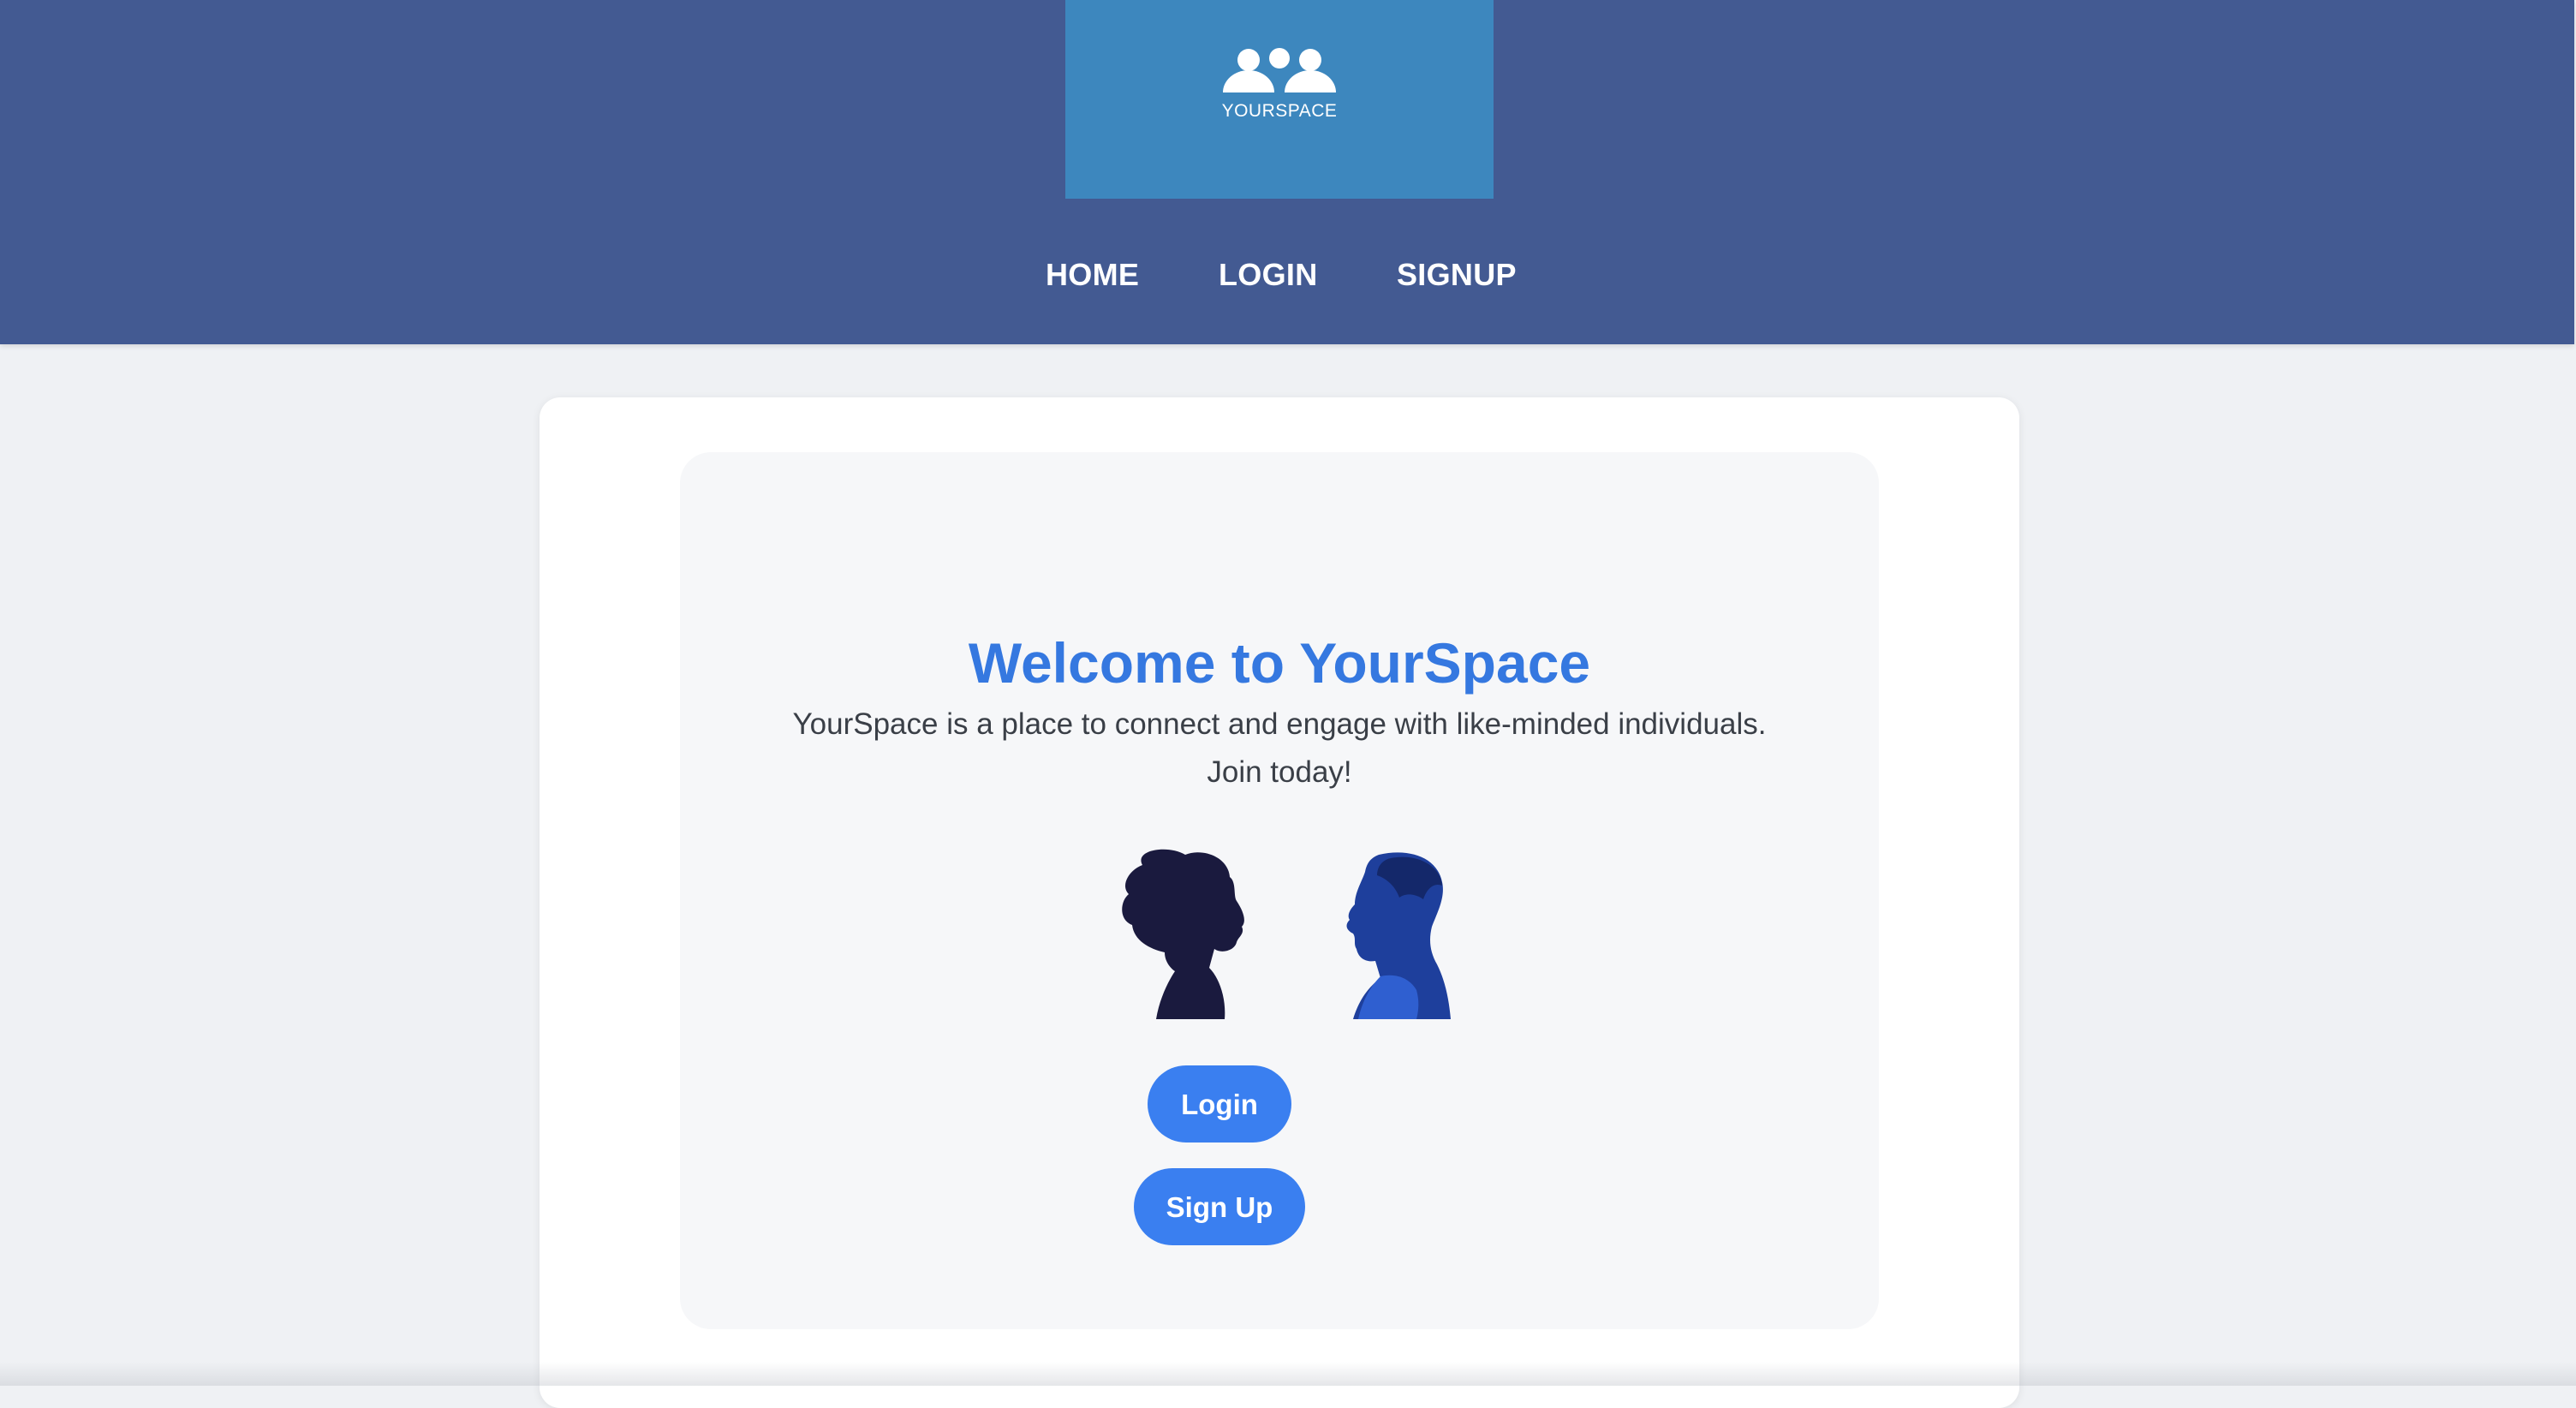 This screenshot has width=2576, height=1408. I want to click on hero-description-line-2: Join today!, so click(1279, 772).